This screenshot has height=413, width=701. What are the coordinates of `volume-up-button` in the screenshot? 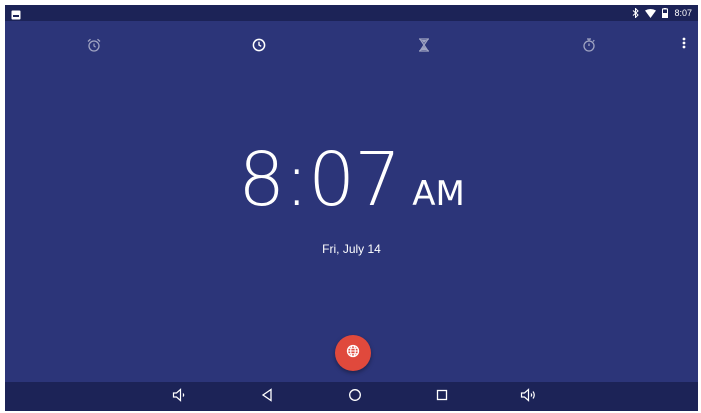 It's located at (529, 397).